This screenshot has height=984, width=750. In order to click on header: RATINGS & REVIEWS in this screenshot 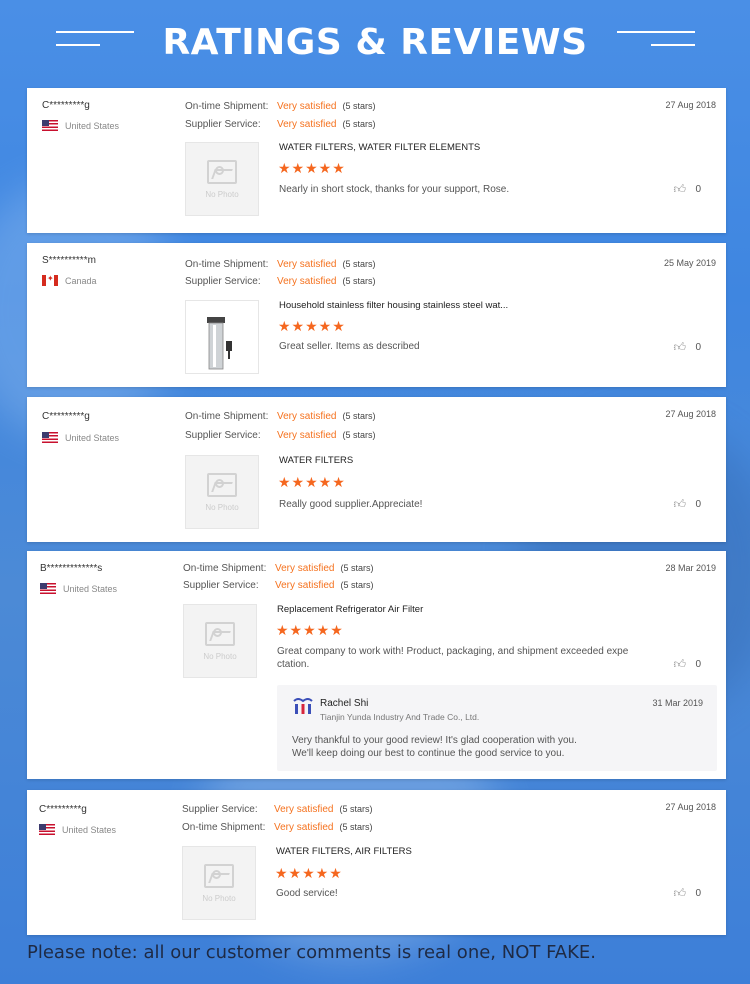, I will do `click(375, 42)`.